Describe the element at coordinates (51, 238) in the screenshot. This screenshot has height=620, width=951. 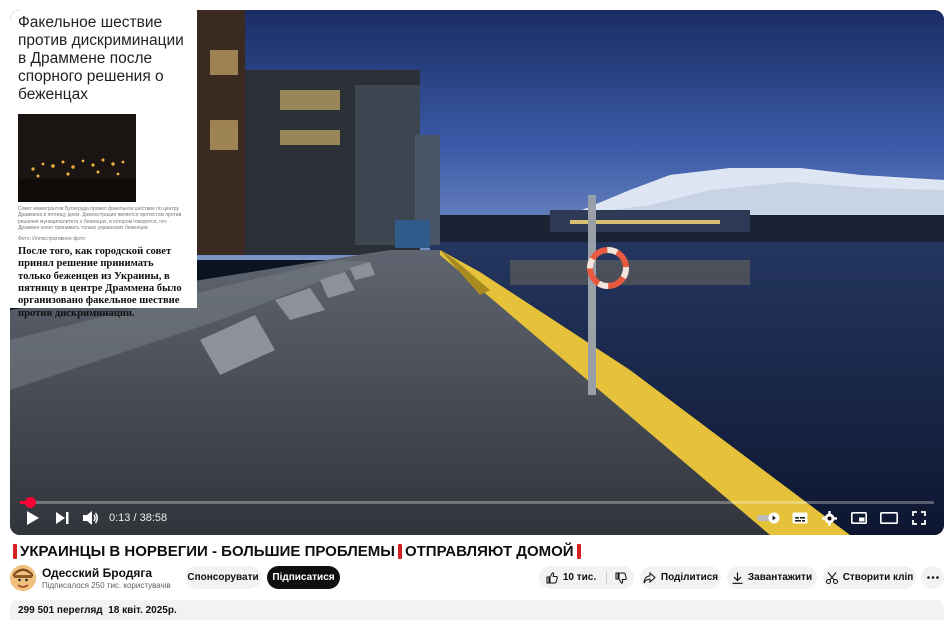
I see `overlay-photo-credit: Фото: Иллюстративное фото` at that location.